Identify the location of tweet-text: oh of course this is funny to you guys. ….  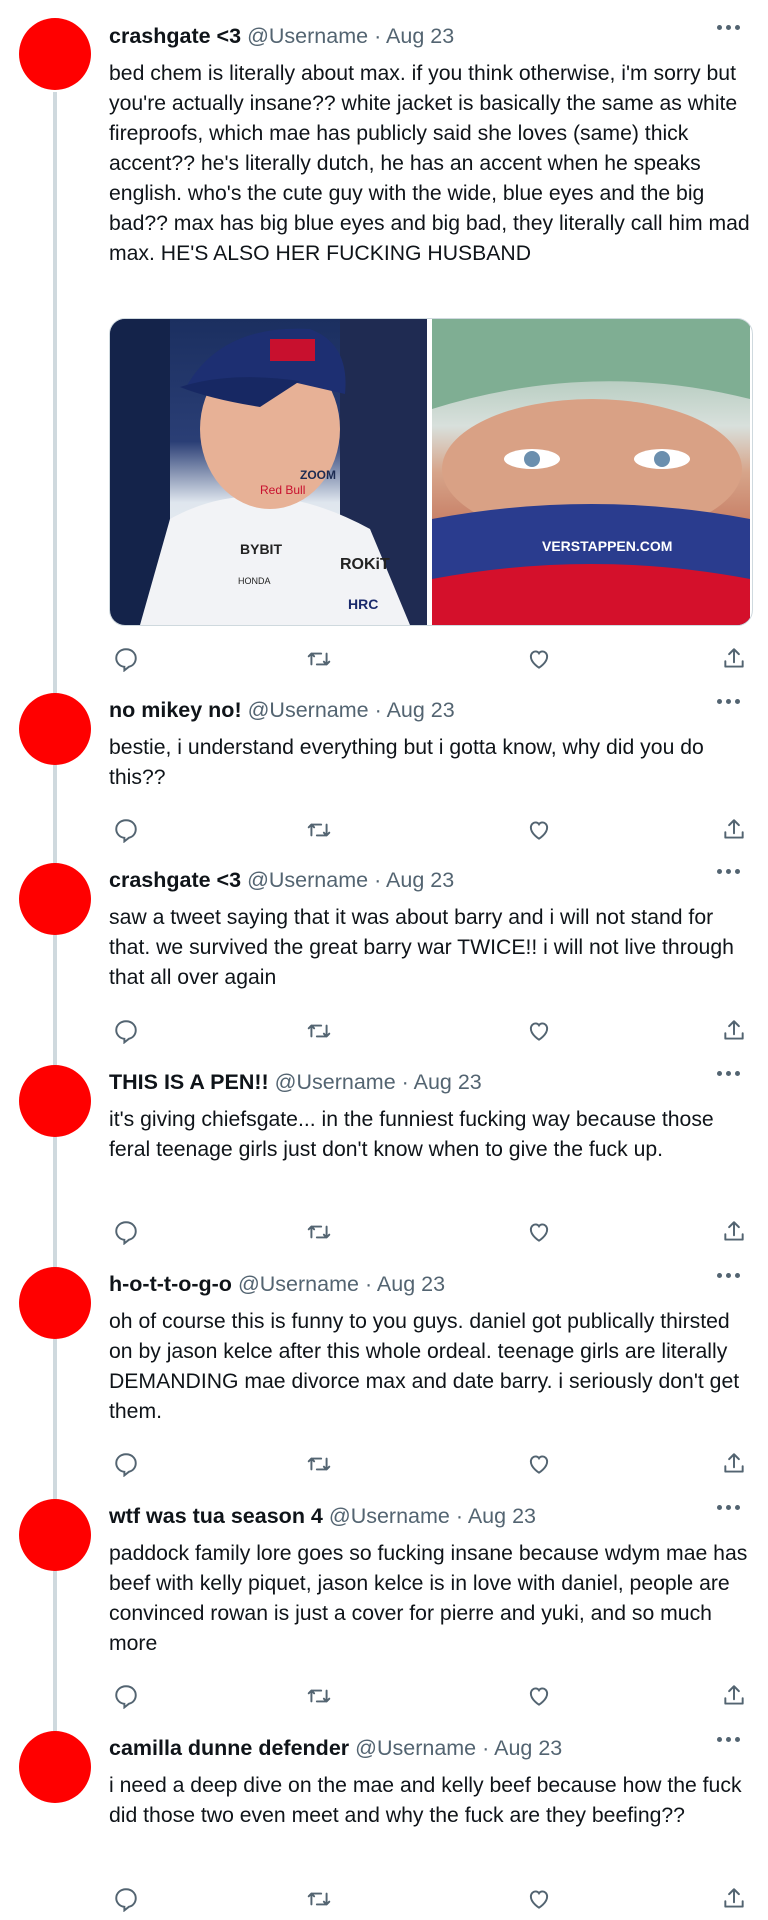
(424, 1366).